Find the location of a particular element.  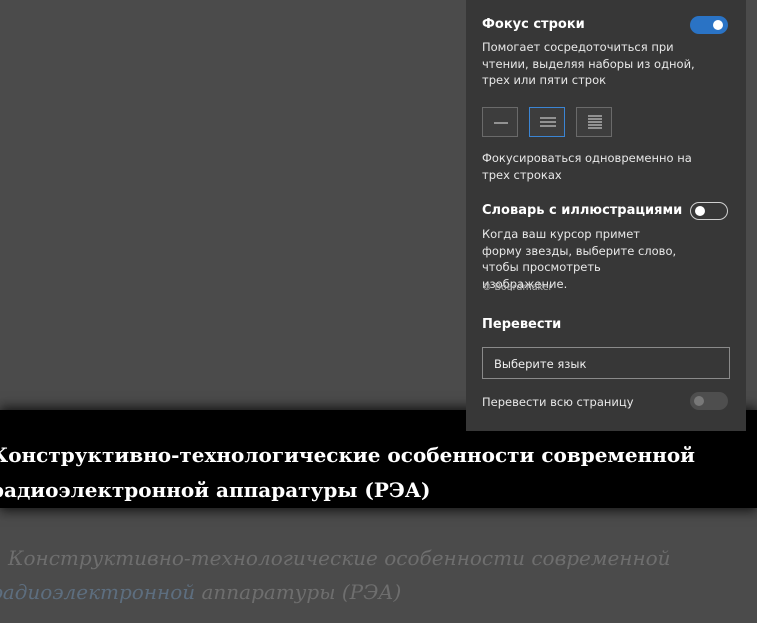

line-focus-three-lines-button is located at coordinates (547, 122).